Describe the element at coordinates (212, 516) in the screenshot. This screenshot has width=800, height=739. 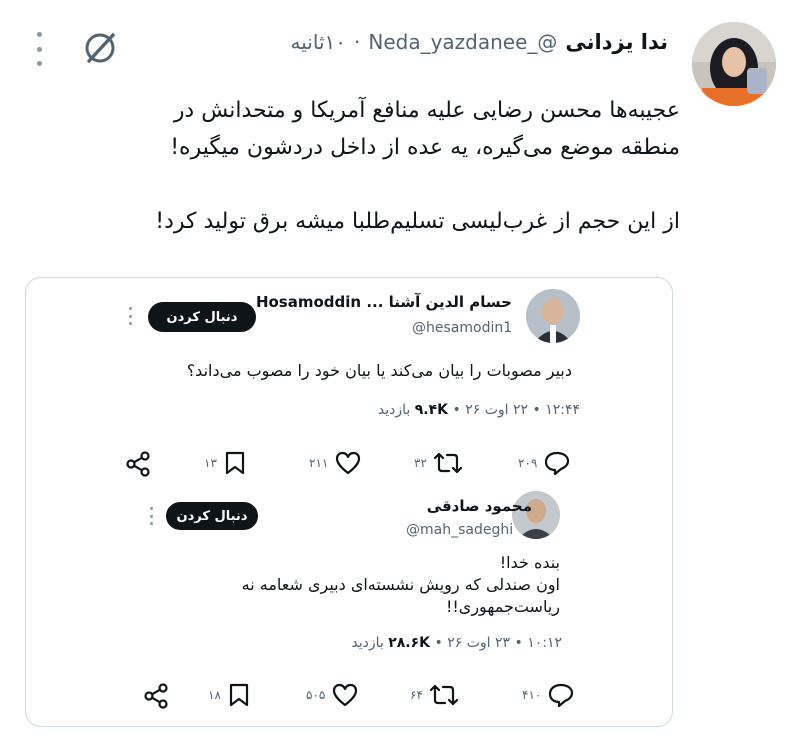
I see `quote2-follow-button: دنبال کردن` at that location.